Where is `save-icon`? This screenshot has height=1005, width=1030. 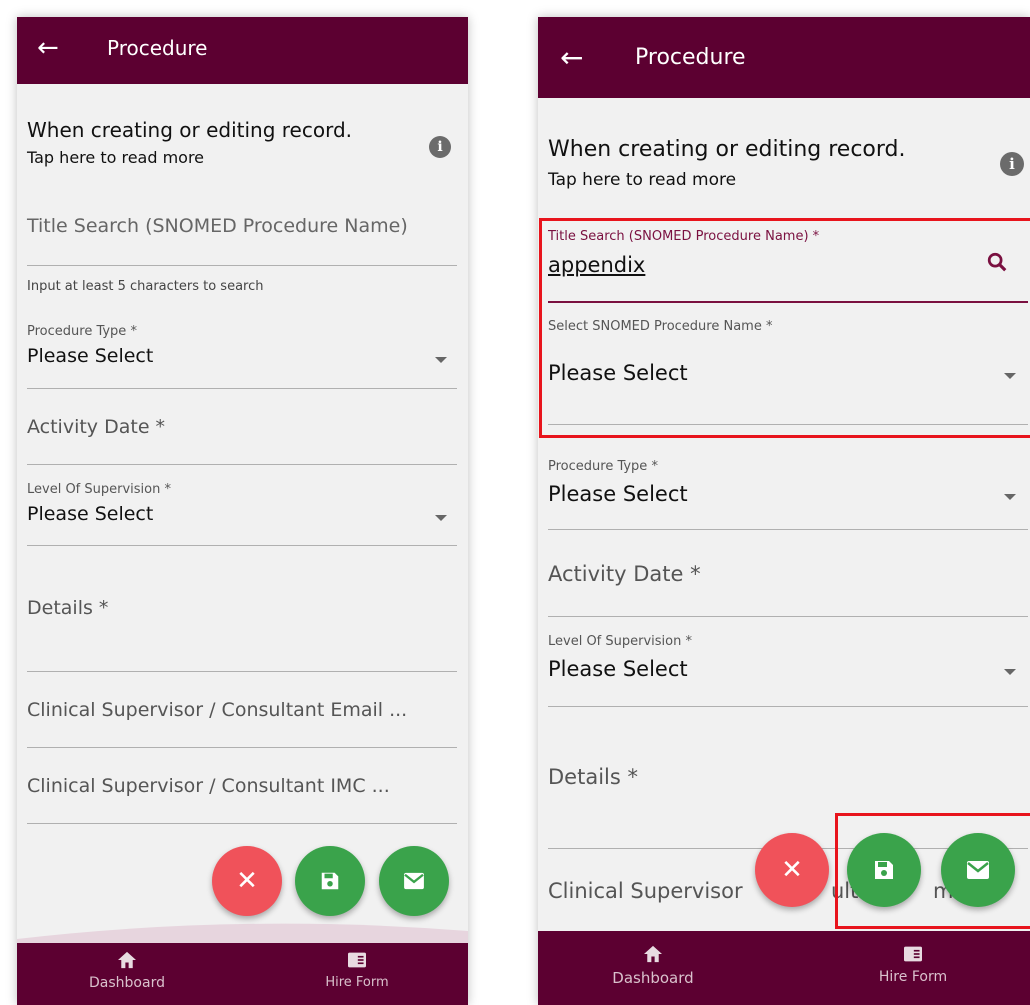
save-icon is located at coordinates (330, 881).